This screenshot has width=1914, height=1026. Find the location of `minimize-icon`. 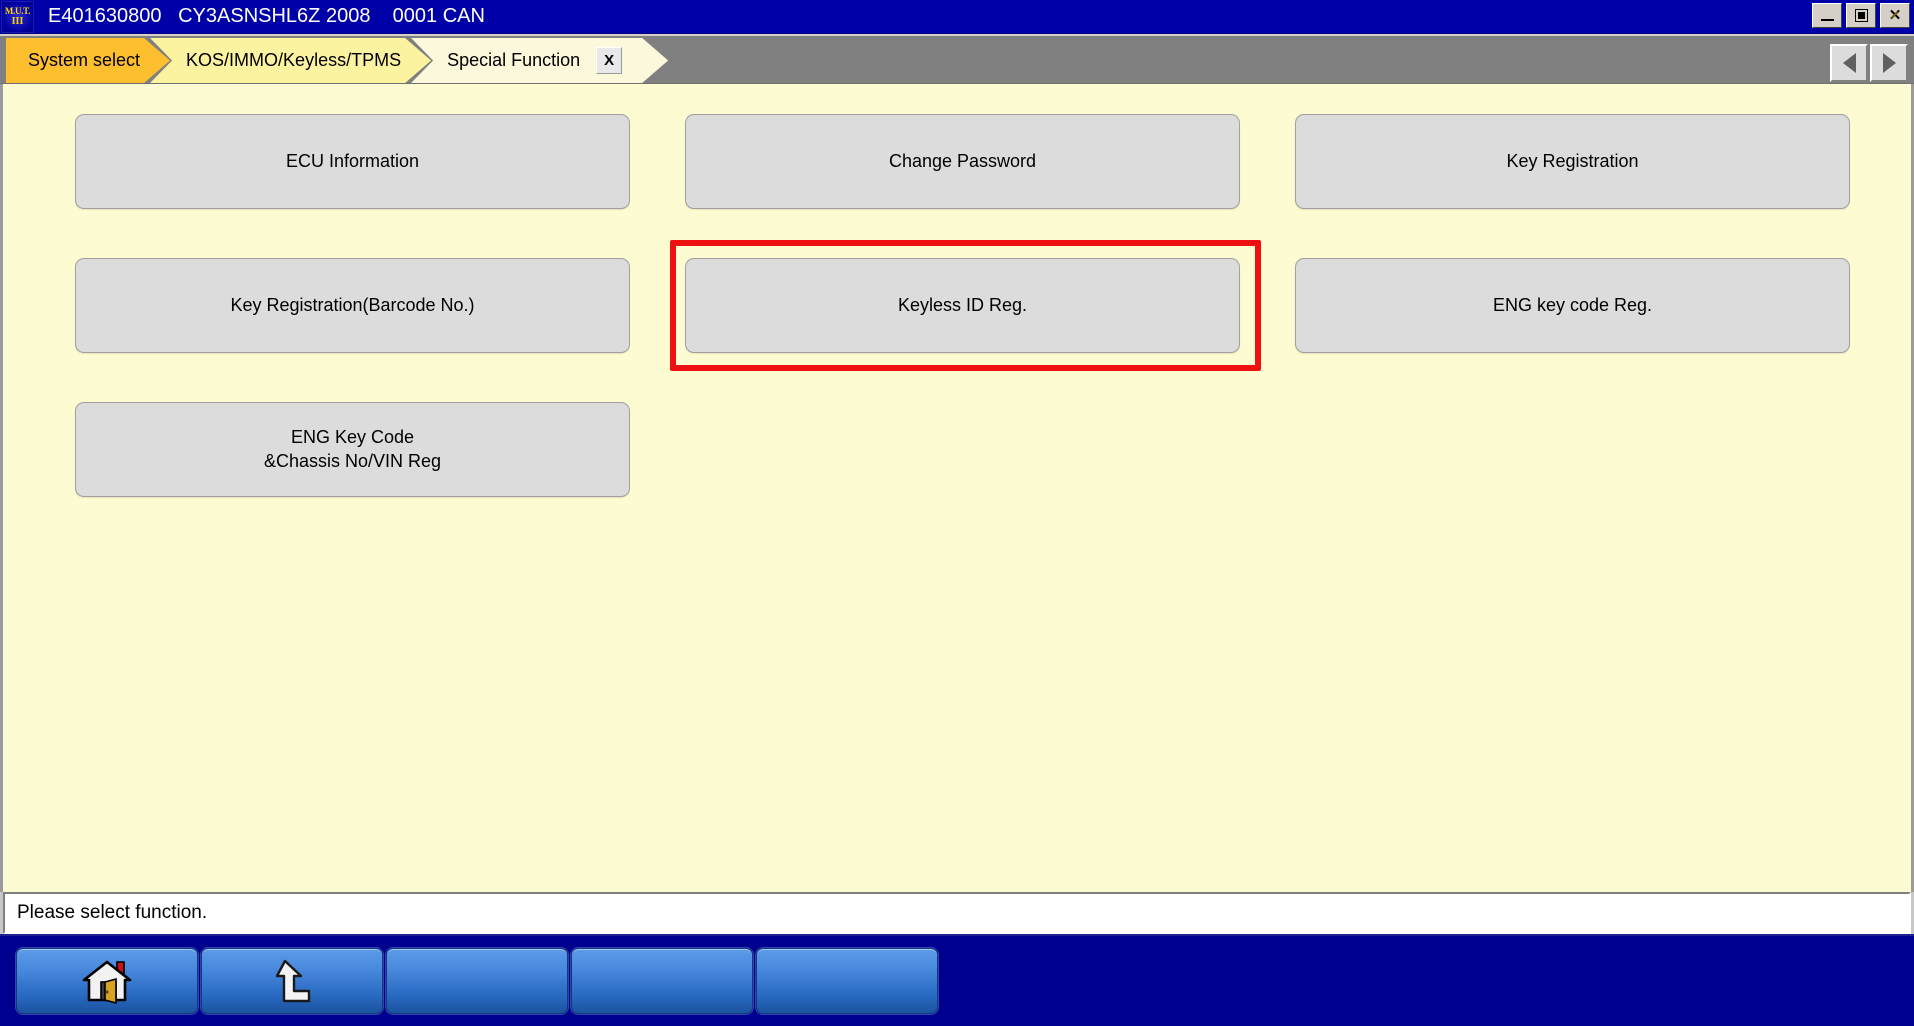

minimize-icon is located at coordinates (1827, 20).